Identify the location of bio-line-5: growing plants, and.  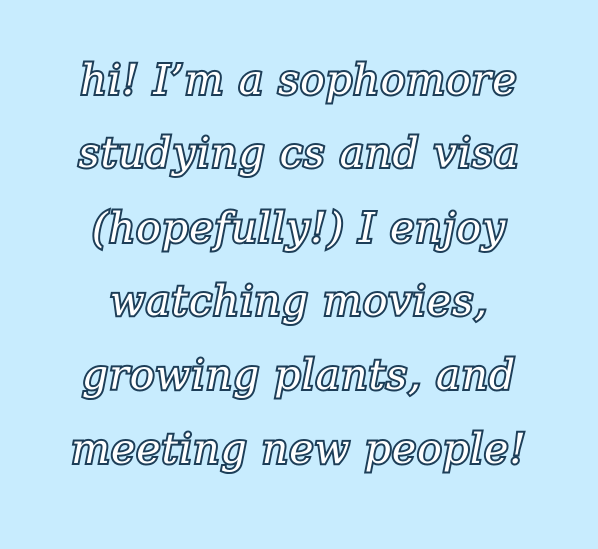
(298, 375).